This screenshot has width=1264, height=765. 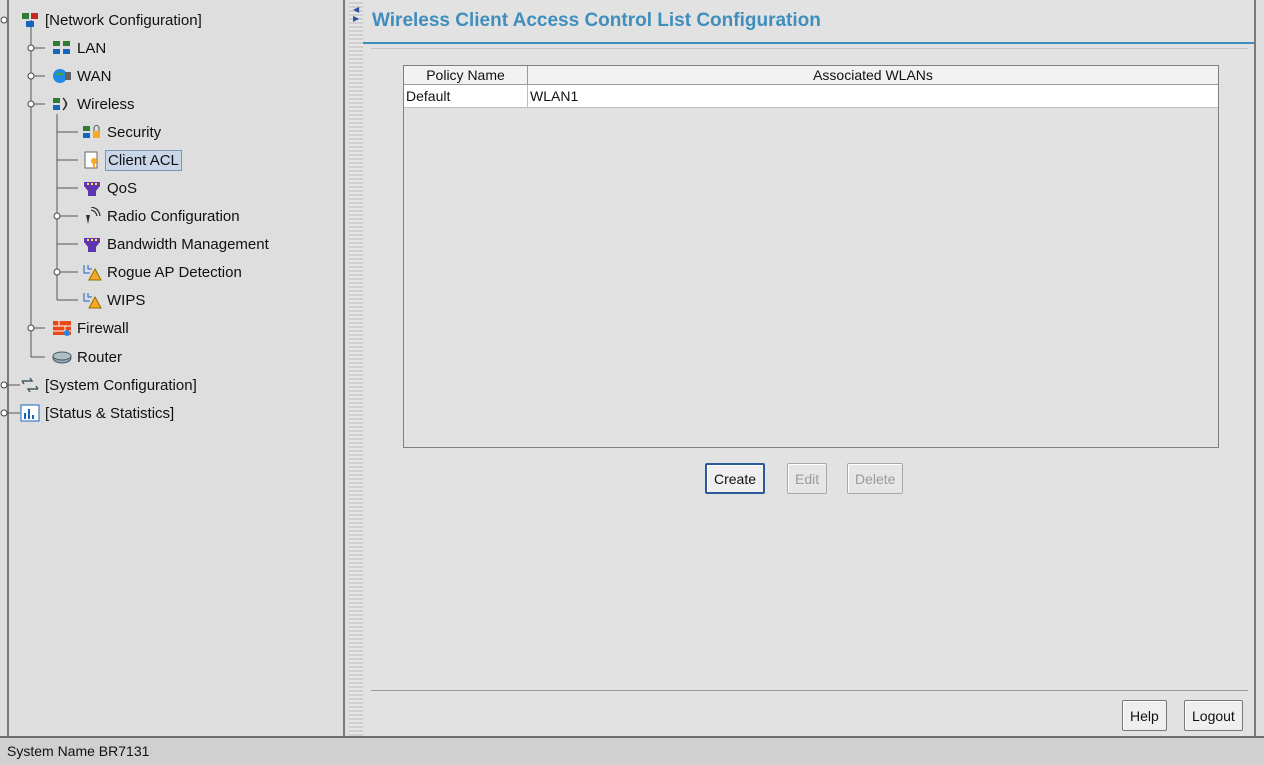 I want to click on network-config-icon, so click(x=30, y=20).